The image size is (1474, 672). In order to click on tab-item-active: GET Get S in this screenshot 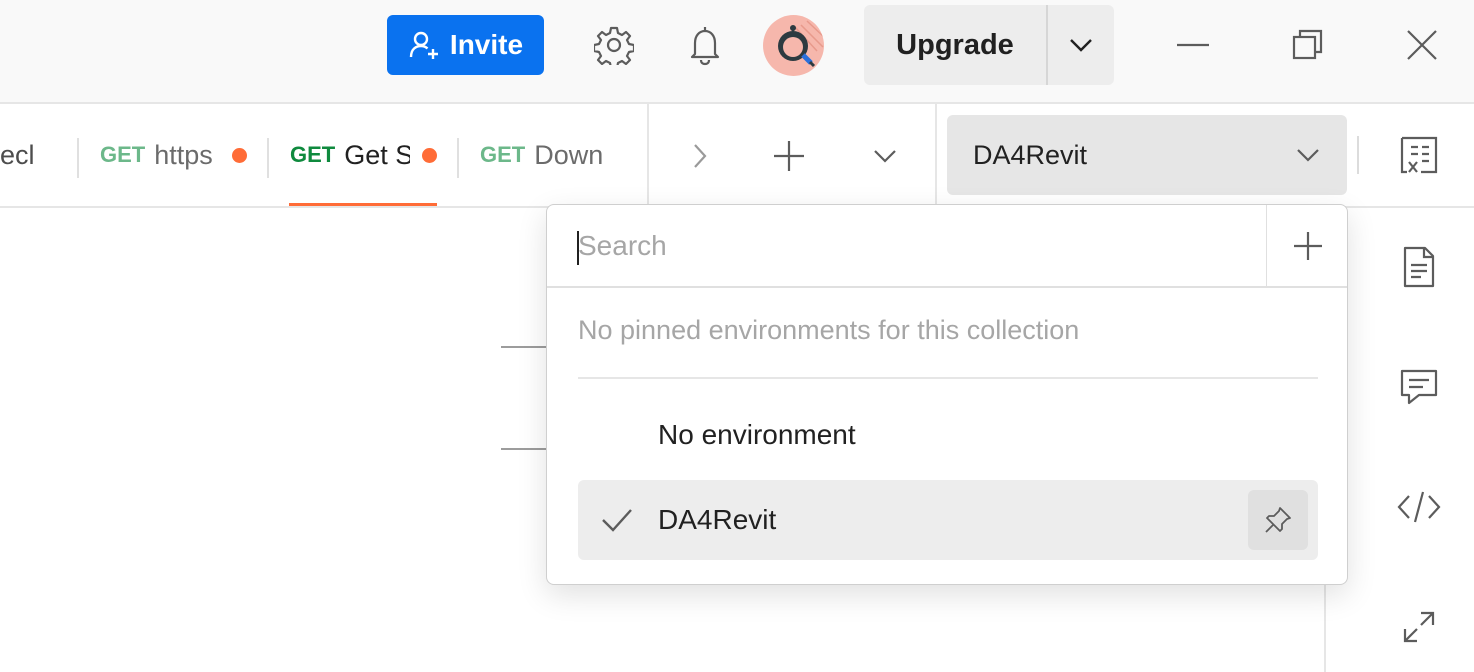, I will do `click(365, 155)`.